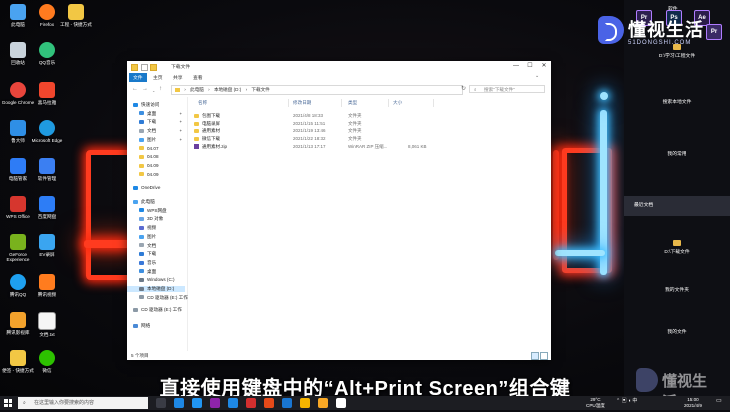  Describe the element at coordinates (352, 103) in the screenshot. I see `column-header-type: 类型` at that location.